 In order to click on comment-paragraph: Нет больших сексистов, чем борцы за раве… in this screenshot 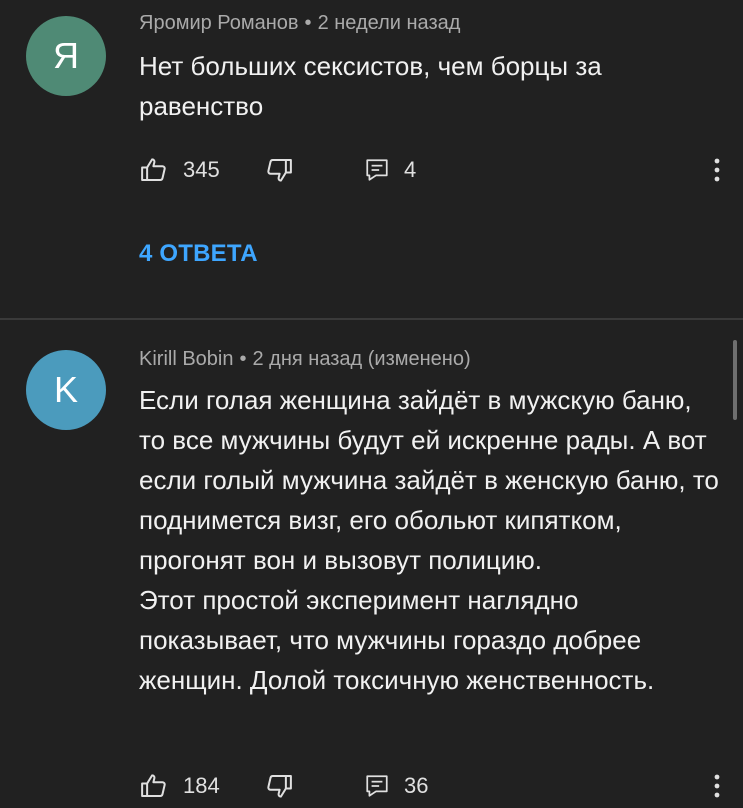, I will do `click(370, 86)`.